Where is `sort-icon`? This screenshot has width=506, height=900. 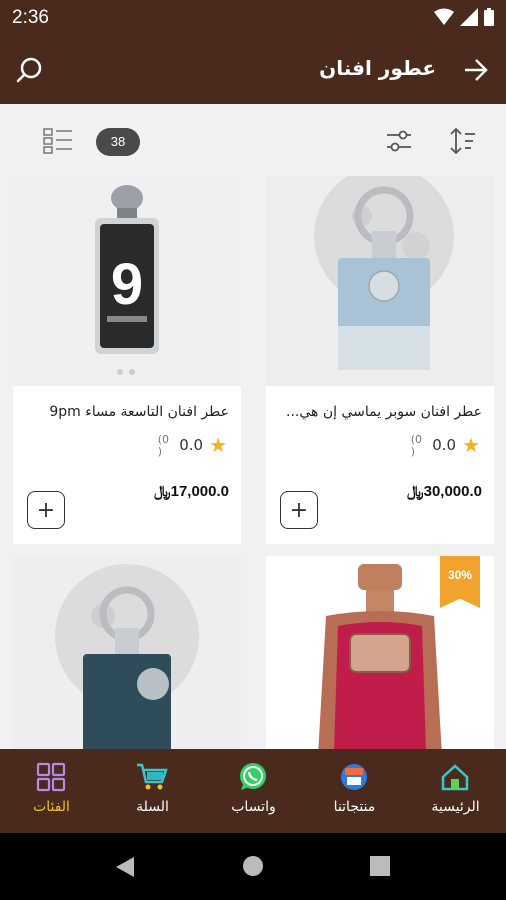 sort-icon is located at coordinates (462, 141).